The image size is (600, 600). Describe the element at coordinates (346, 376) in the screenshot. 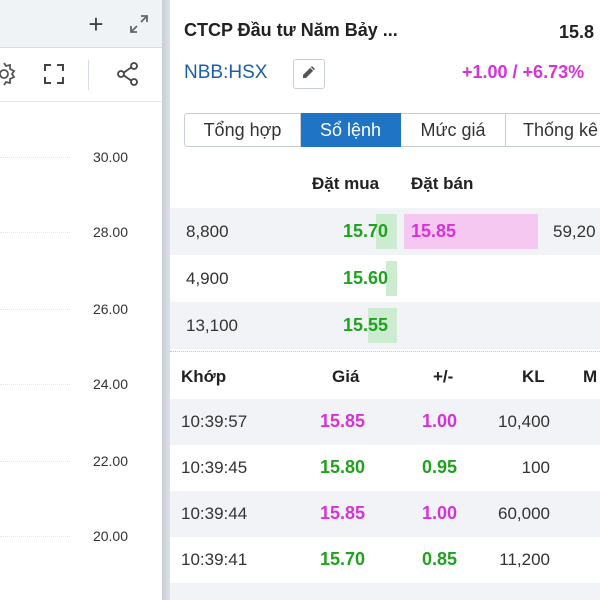

I see `trades-header-price: Giá` at that location.